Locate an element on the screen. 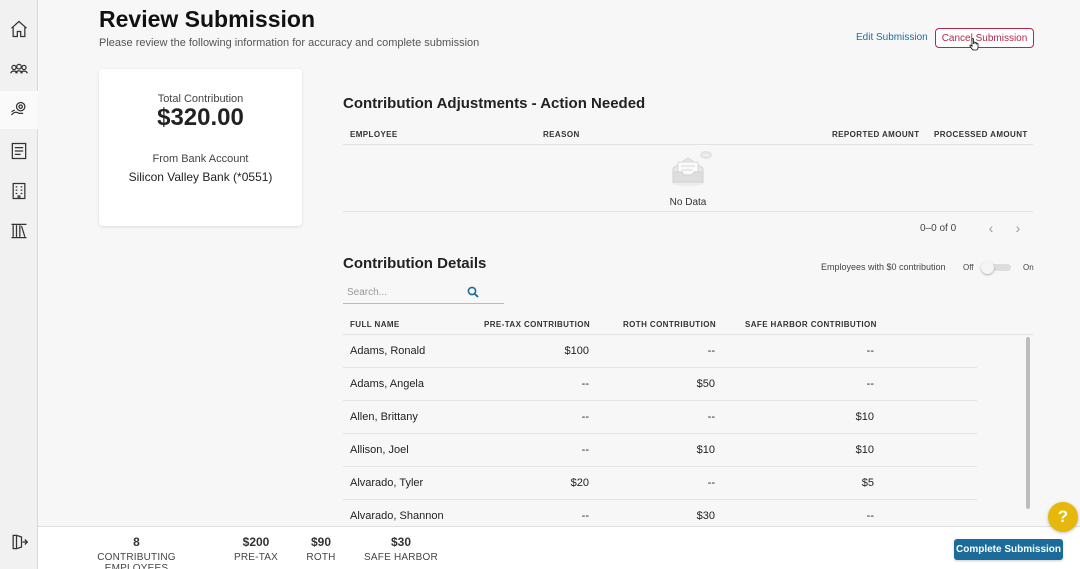 This screenshot has height=569, width=1080. table-row: Alvarado, Tyler $20 -- $5 is located at coordinates (660, 483).